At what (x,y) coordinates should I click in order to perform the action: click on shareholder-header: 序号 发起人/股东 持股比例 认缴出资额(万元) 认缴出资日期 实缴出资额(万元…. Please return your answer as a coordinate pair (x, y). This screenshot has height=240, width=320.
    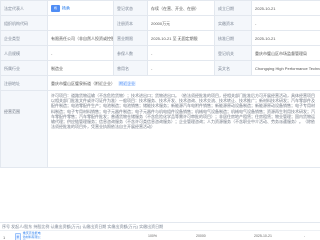
    Looking at the image, I should click on (160, 226).